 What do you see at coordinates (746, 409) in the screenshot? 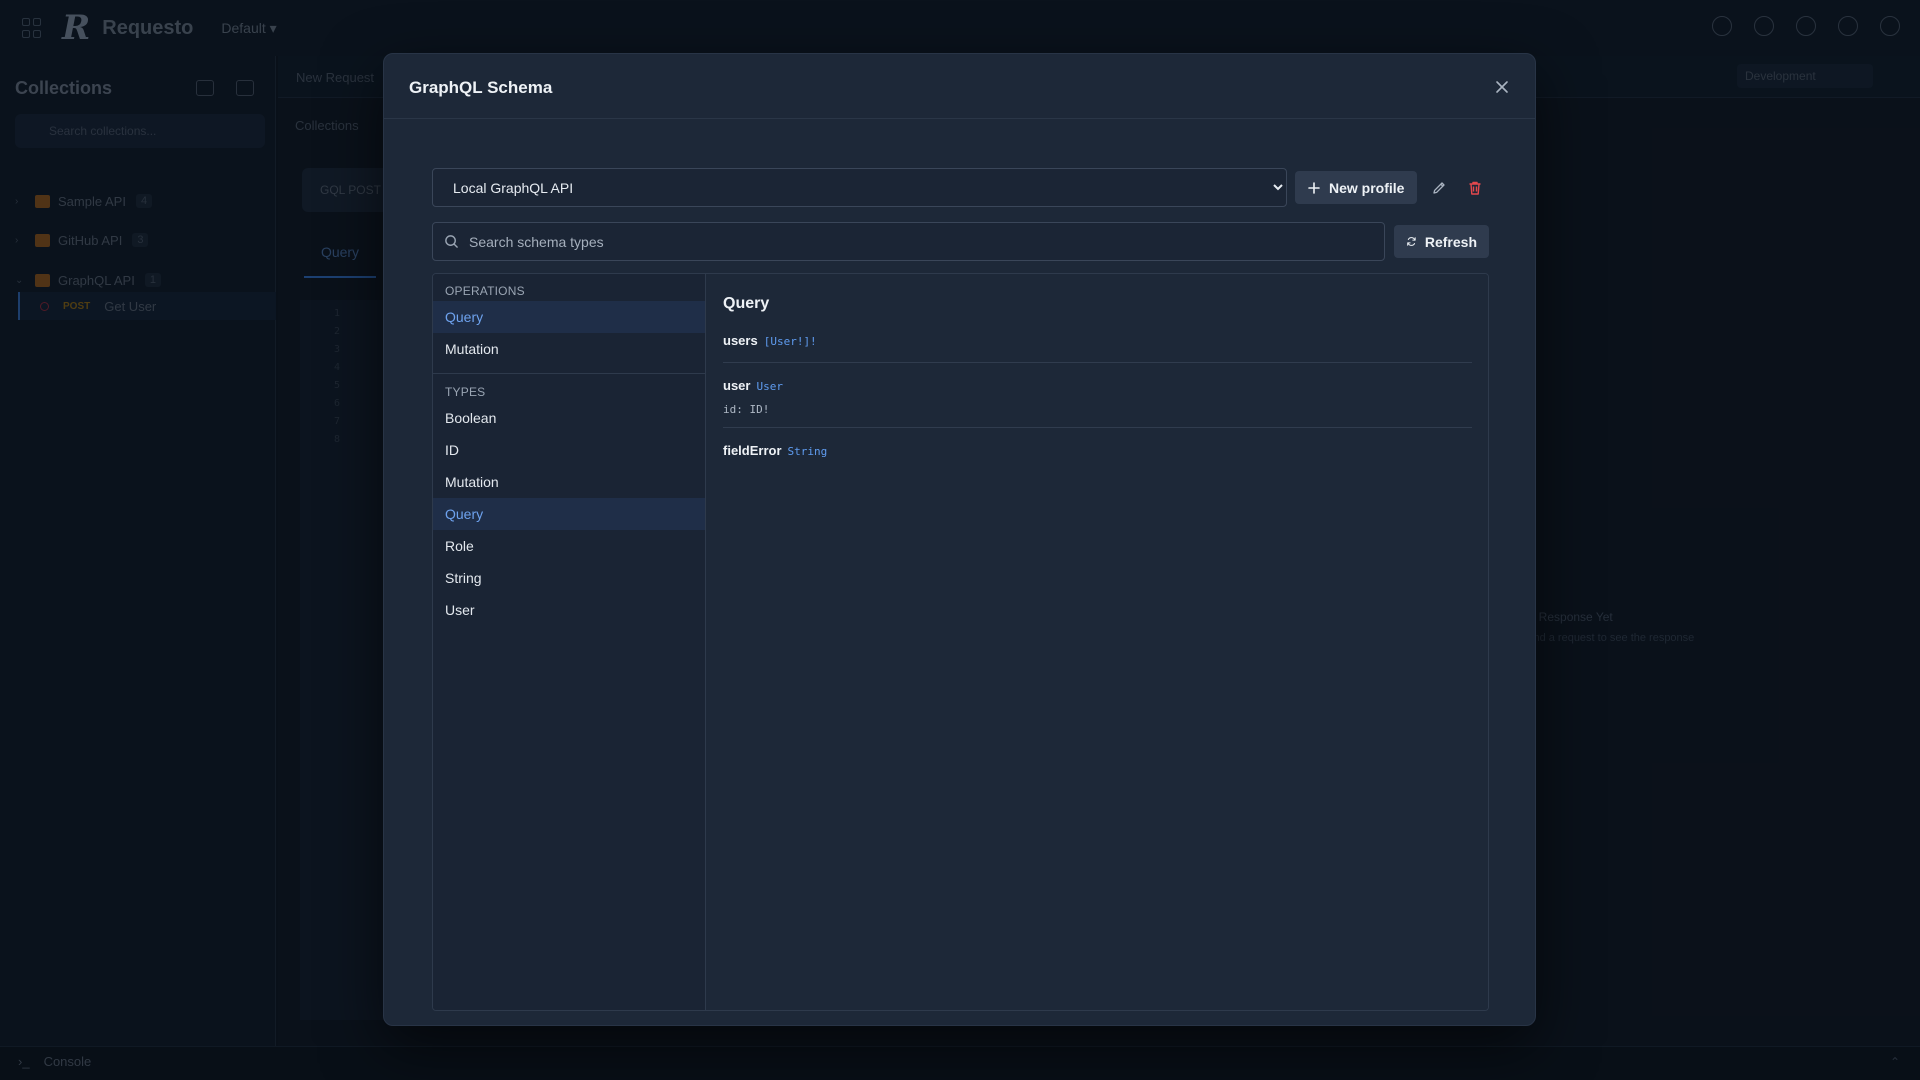
I see `field-argument: id: ID!` at bounding box center [746, 409].